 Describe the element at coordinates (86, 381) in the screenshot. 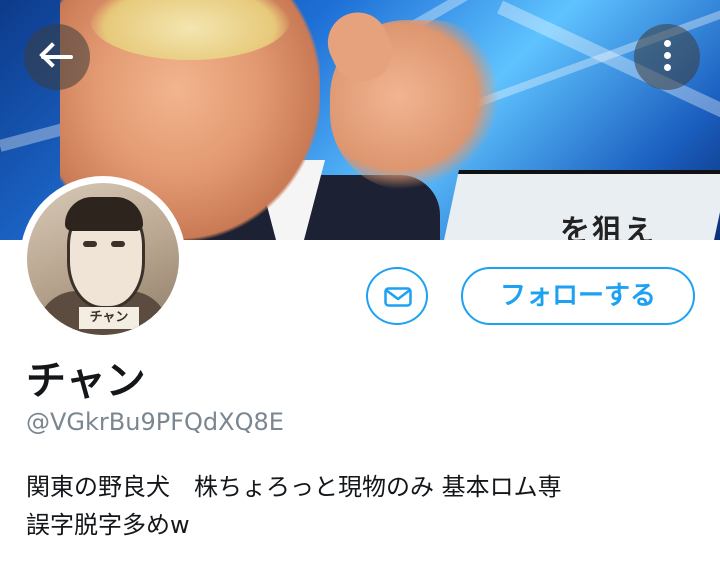

I see `display-name: チャン` at that location.